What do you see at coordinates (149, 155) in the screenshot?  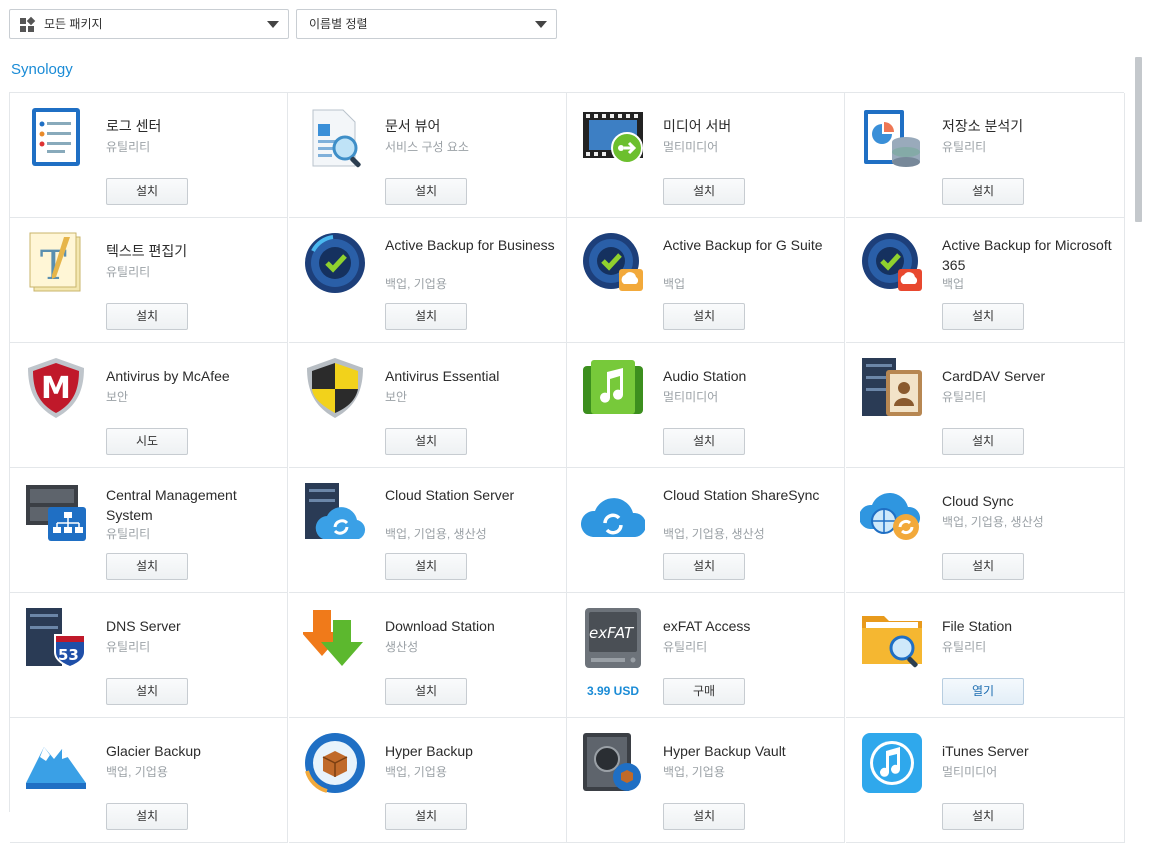 I see `package-card: 로그 센터 유틸리티 설치` at bounding box center [149, 155].